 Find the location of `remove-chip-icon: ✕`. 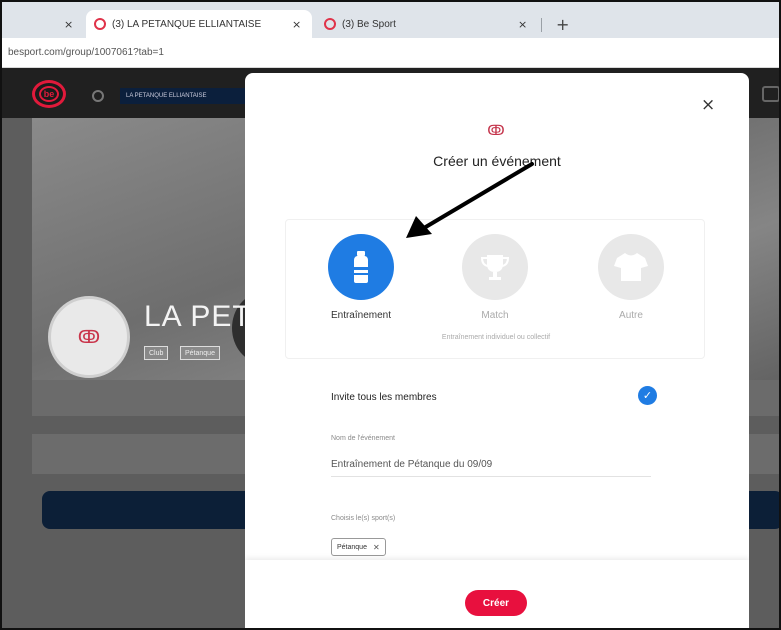

remove-chip-icon: ✕ is located at coordinates (376, 547).